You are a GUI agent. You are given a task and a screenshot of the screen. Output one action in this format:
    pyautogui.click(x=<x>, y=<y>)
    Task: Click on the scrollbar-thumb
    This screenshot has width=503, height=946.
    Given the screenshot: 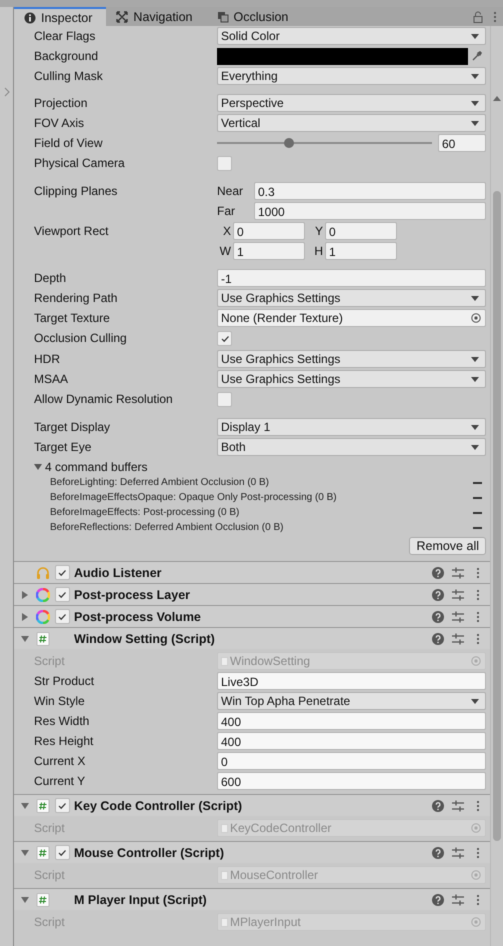 What is the action you would take?
    pyautogui.click(x=497, y=516)
    